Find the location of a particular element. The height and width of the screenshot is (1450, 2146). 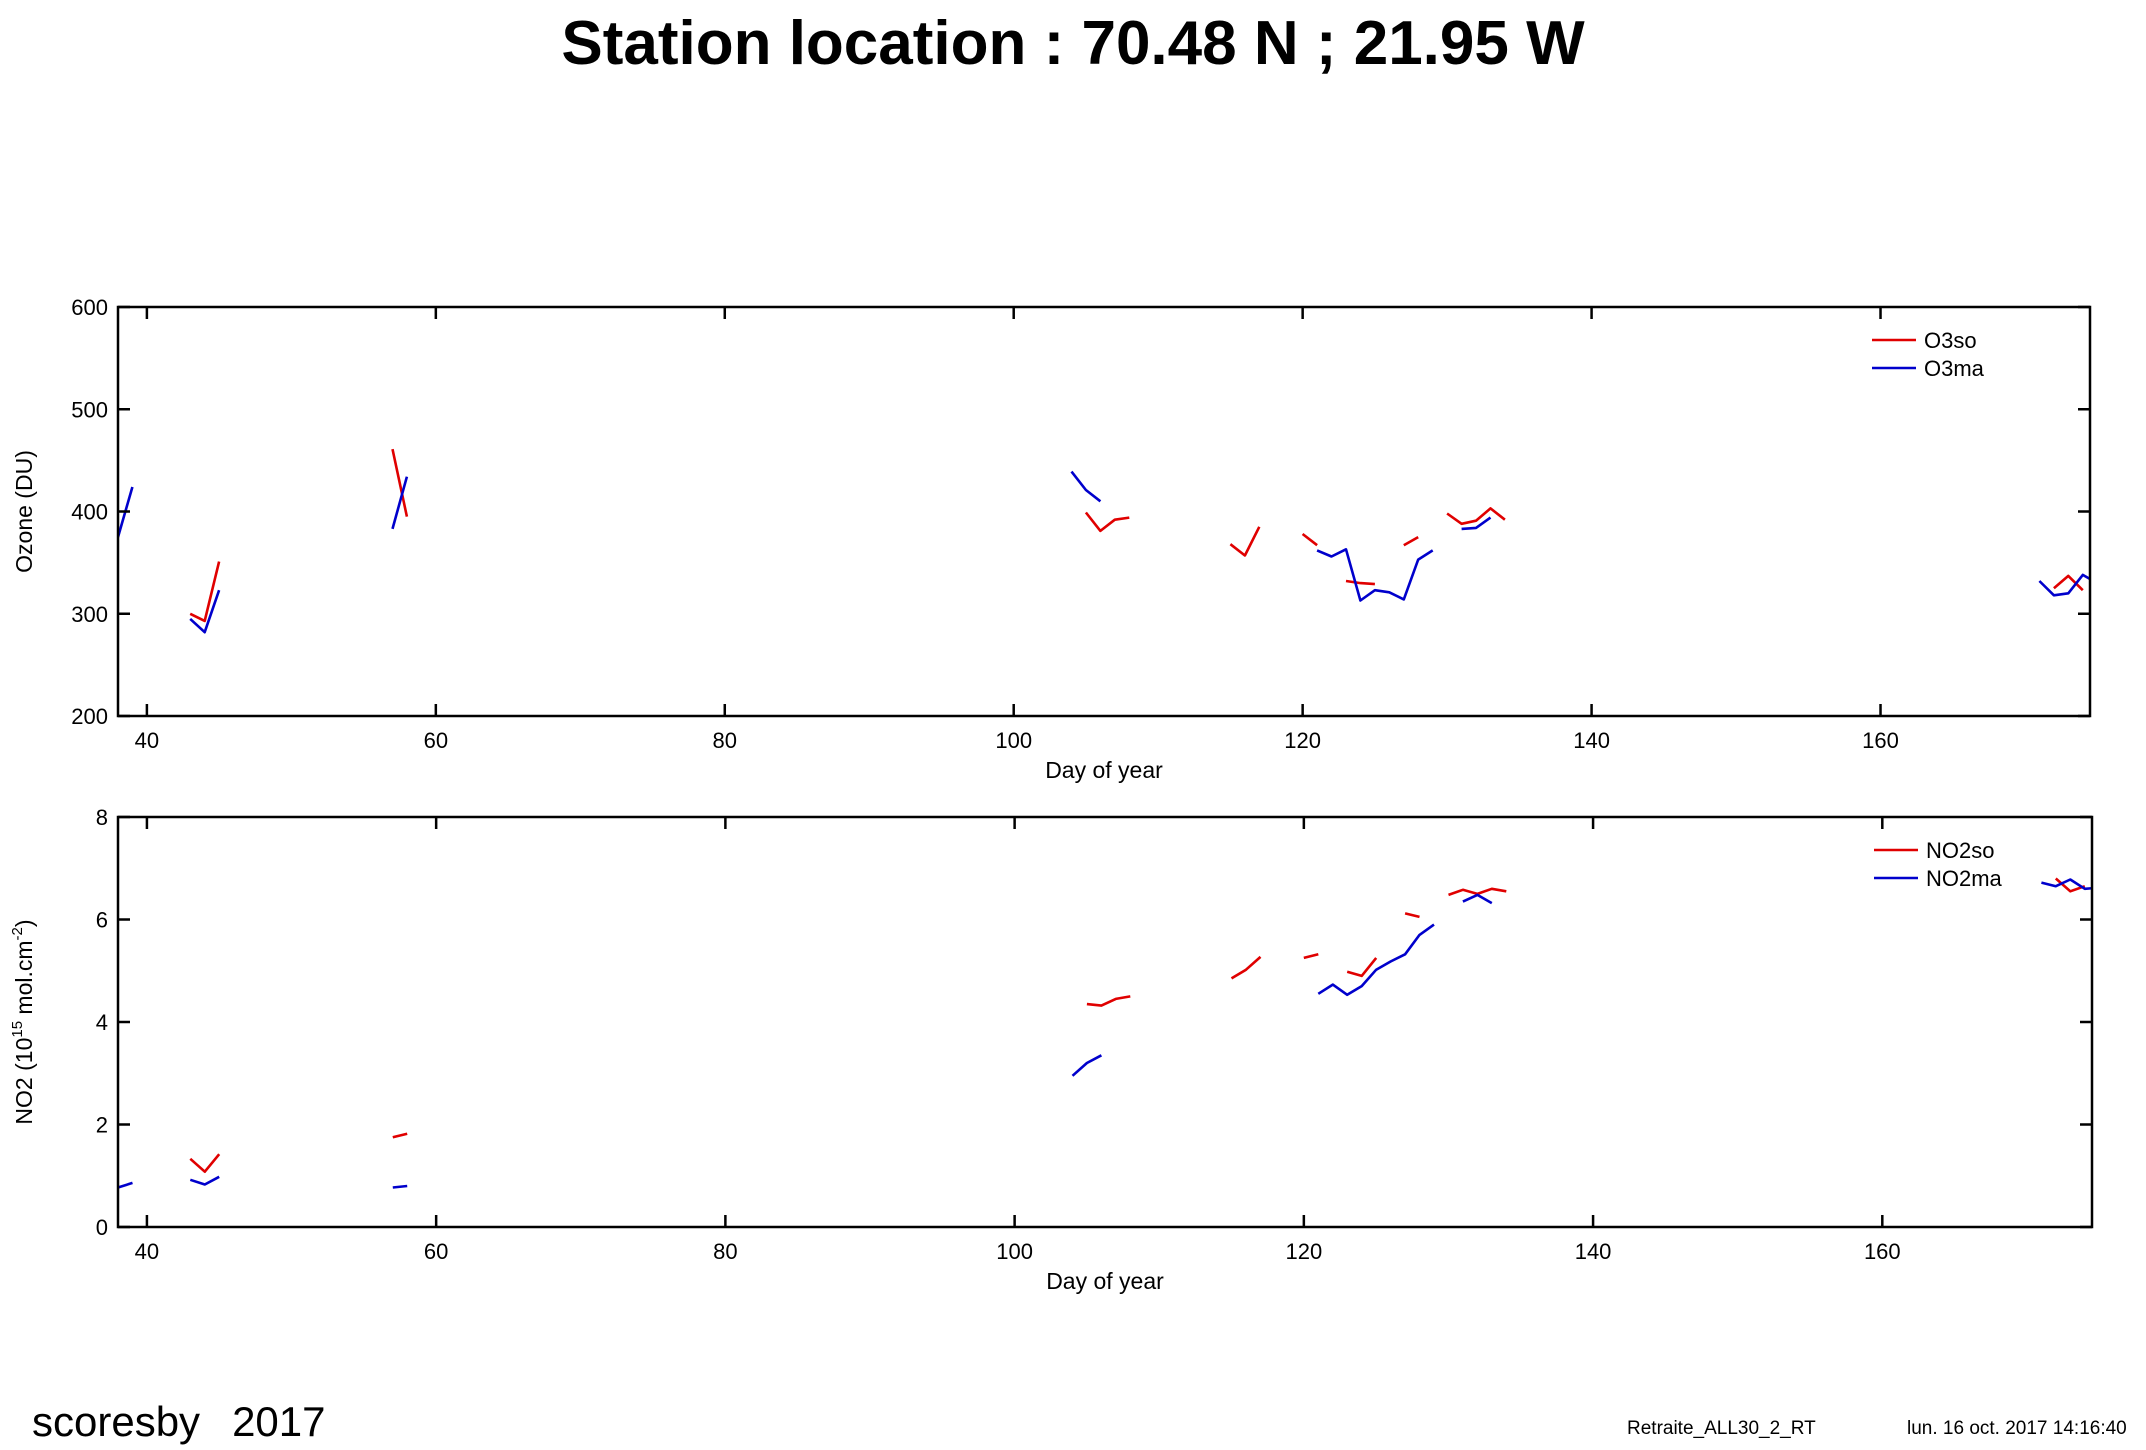

y-tick-label: 600 is located at coordinates (89, 307).